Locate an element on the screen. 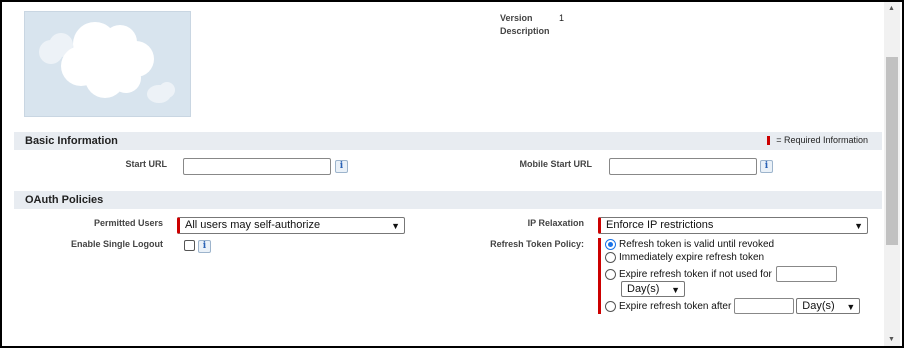 The image size is (904, 348). required-legend-text: = Required Information is located at coordinates (822, 140).